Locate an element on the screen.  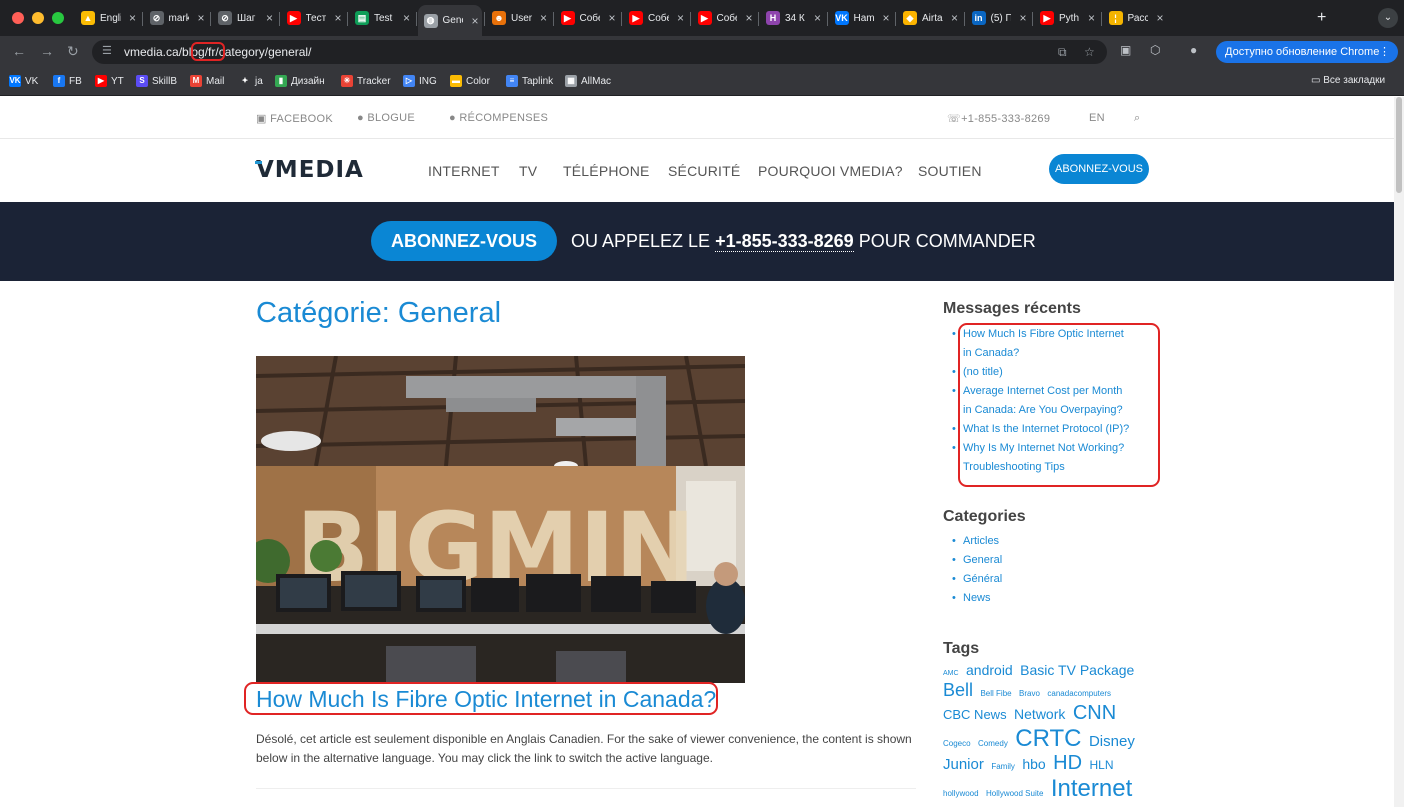
back-icon: ← is located at coordinates (19, 51).